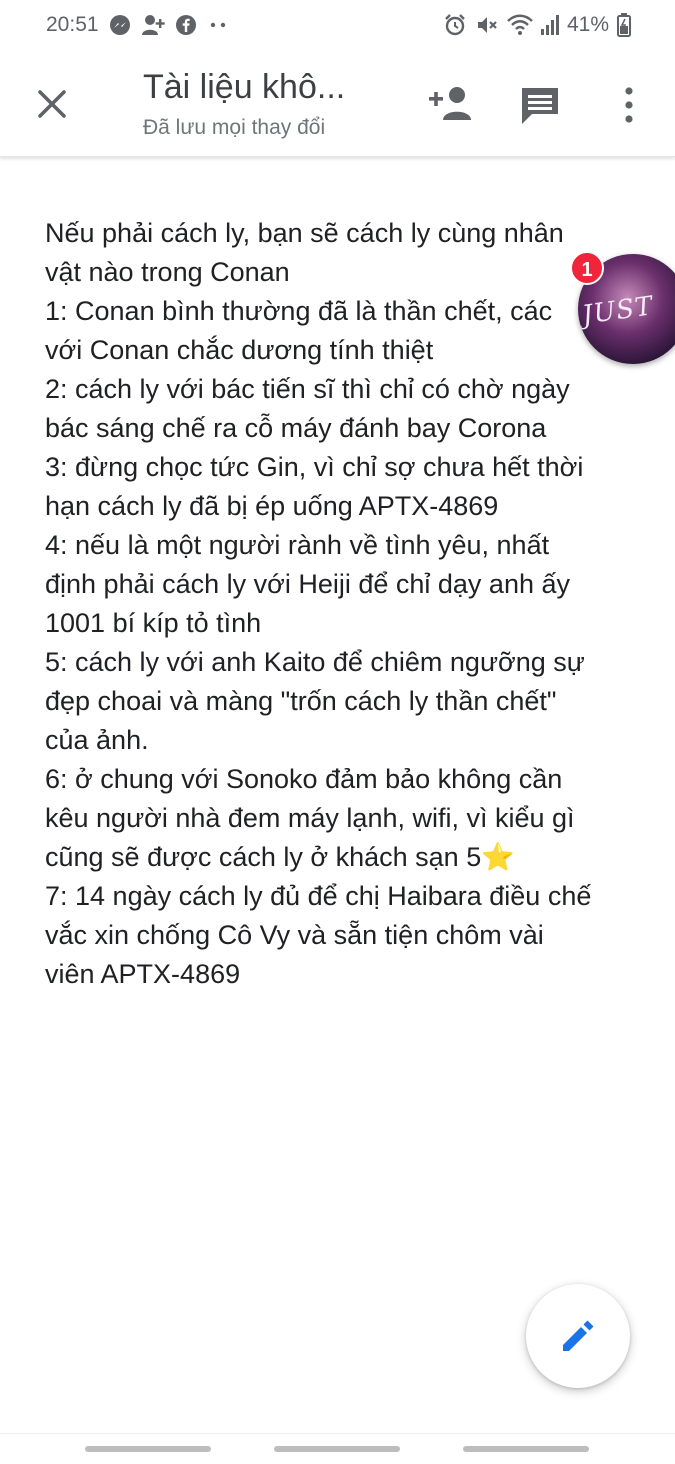 Image resolution: width=675 pixels, height=1464 pixels. What do you see at coordinates (97, 740) in the screenshot?
I see `doc-line: của ảnh.` at bounding box center [97, 740].